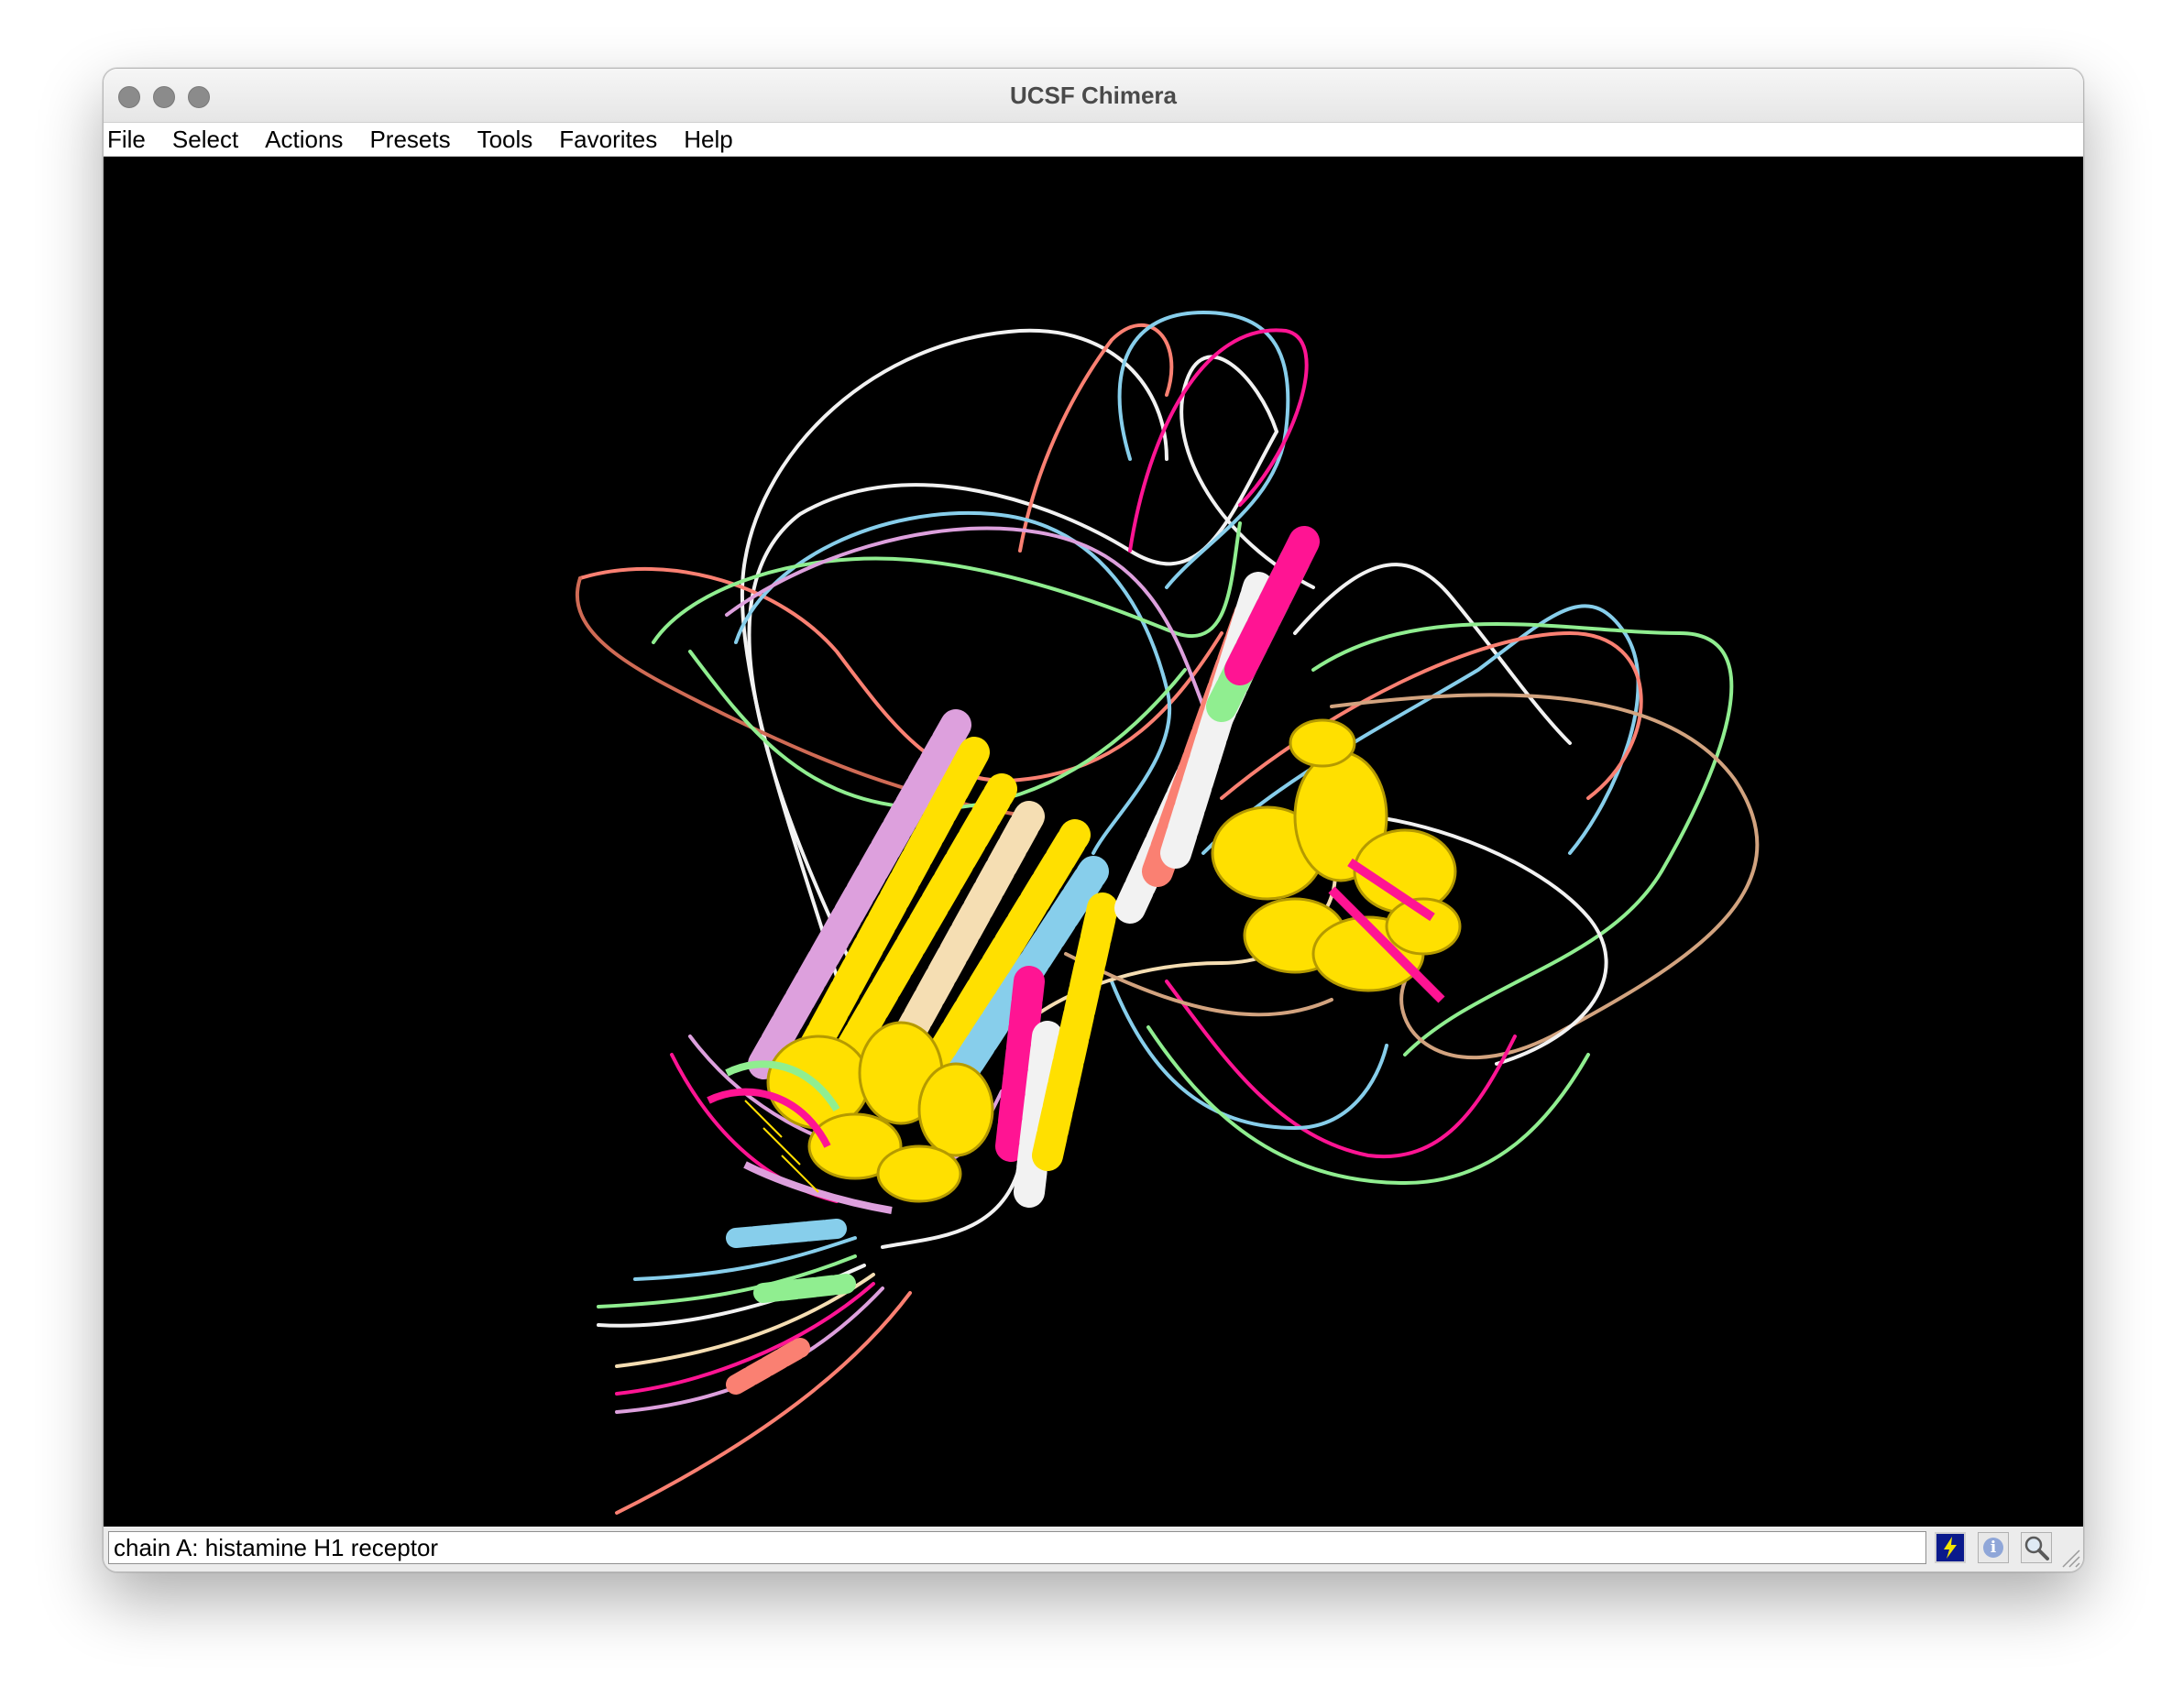 This screenshot has height=1708, width=2183. Describe the element at coordinates (209, 140) in the screenshot. I see `menu-select: Select` at that location.